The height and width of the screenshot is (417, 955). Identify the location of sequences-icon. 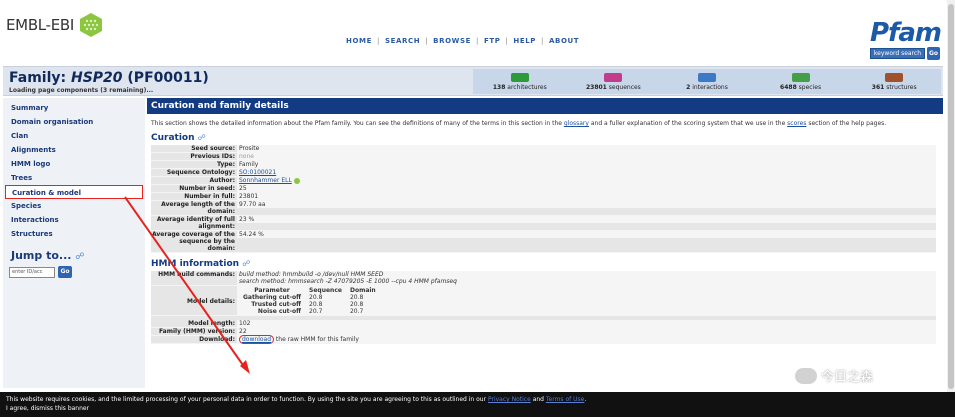
(613, 77).